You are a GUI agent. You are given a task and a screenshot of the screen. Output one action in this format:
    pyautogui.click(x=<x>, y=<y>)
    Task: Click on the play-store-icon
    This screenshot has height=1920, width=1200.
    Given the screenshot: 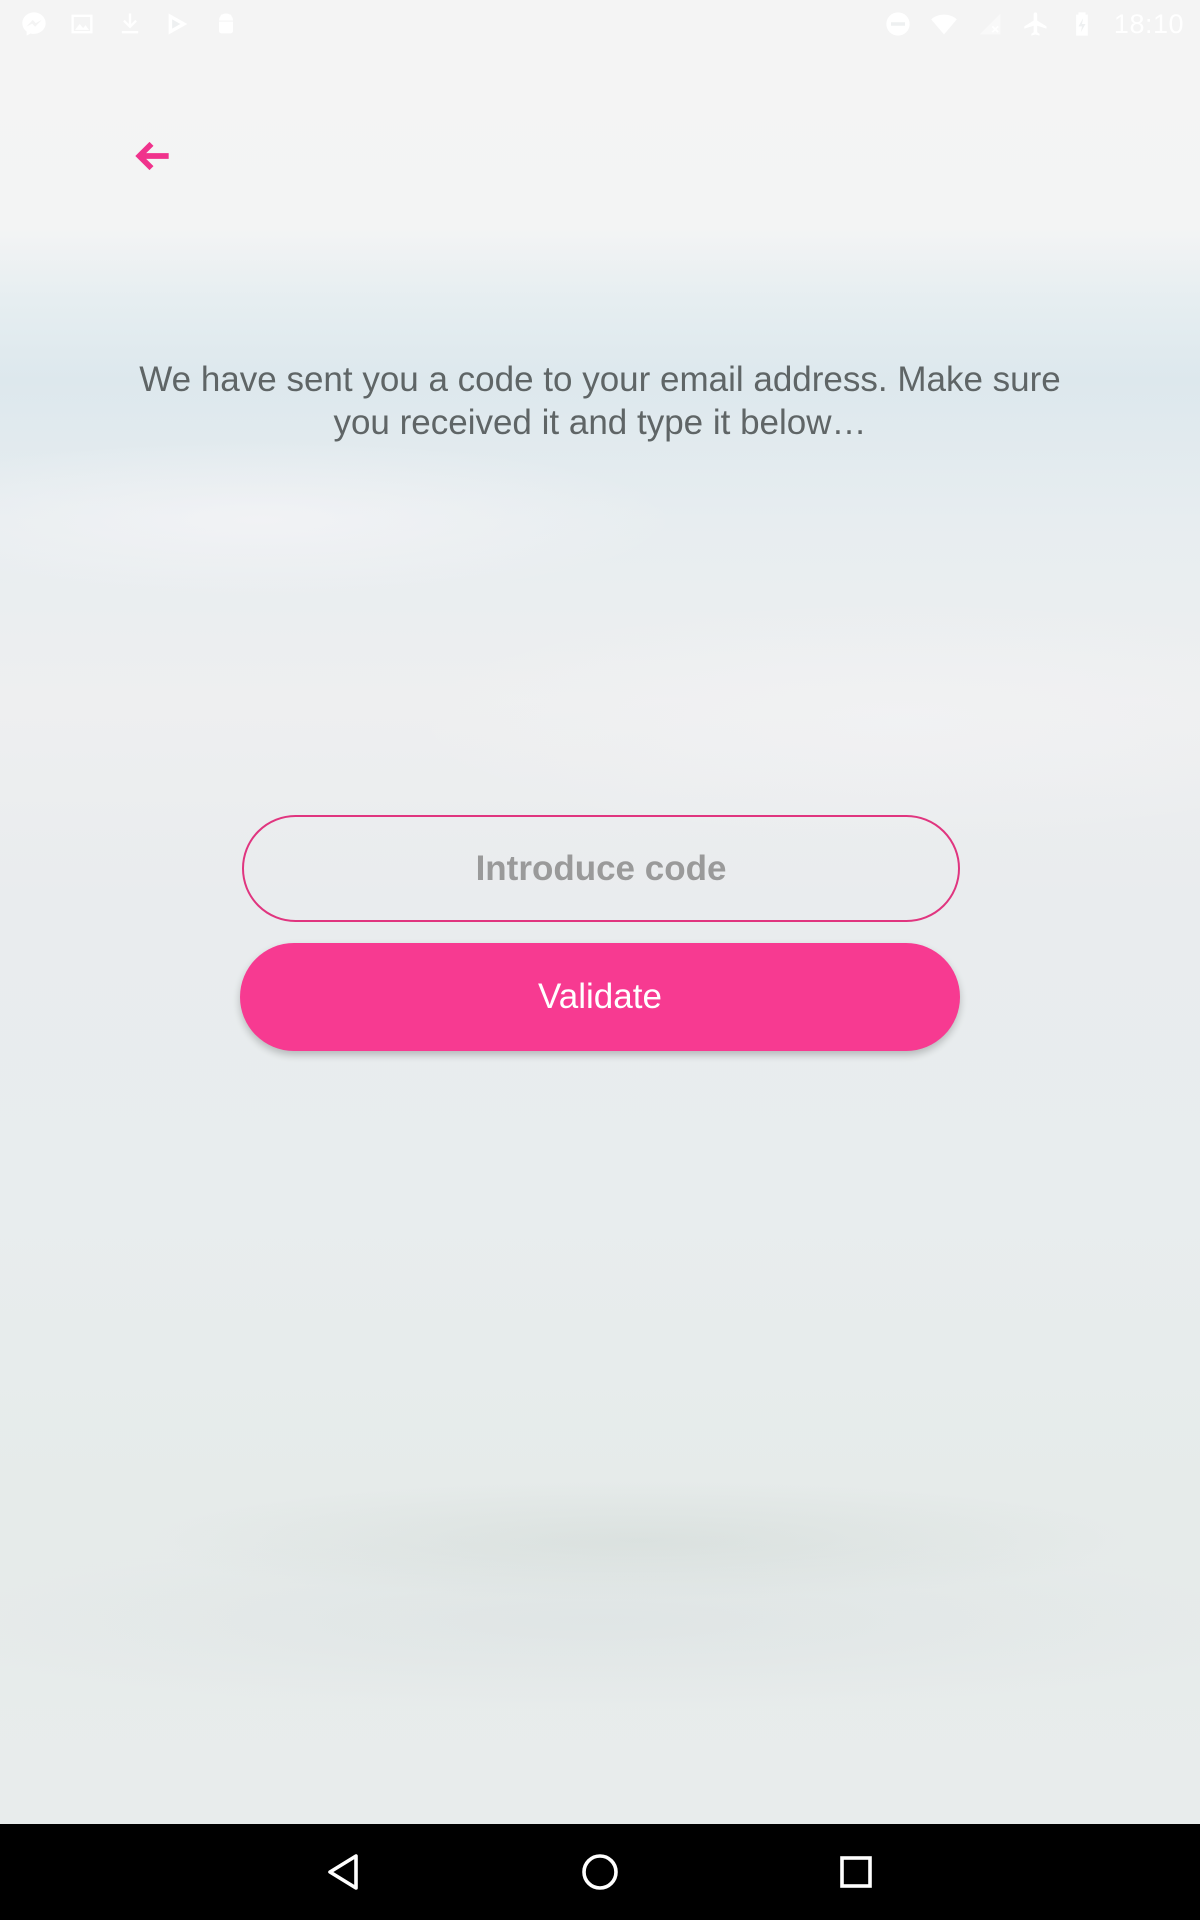 What is the action you would take?
    pyautogui.click(x=178, y=24)
    